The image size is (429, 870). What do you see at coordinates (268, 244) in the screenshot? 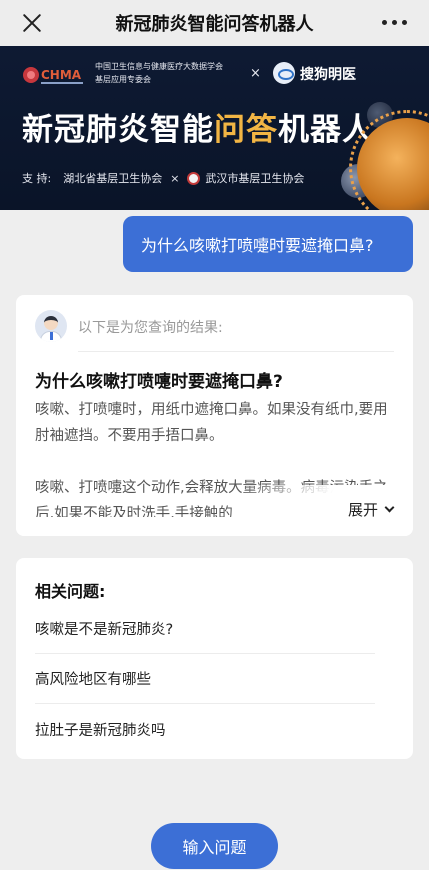
I see `user-question-bubble: 为什么咳嗽打喷嚏时要遮掩口鼻?` at bounding box center [268, 244].